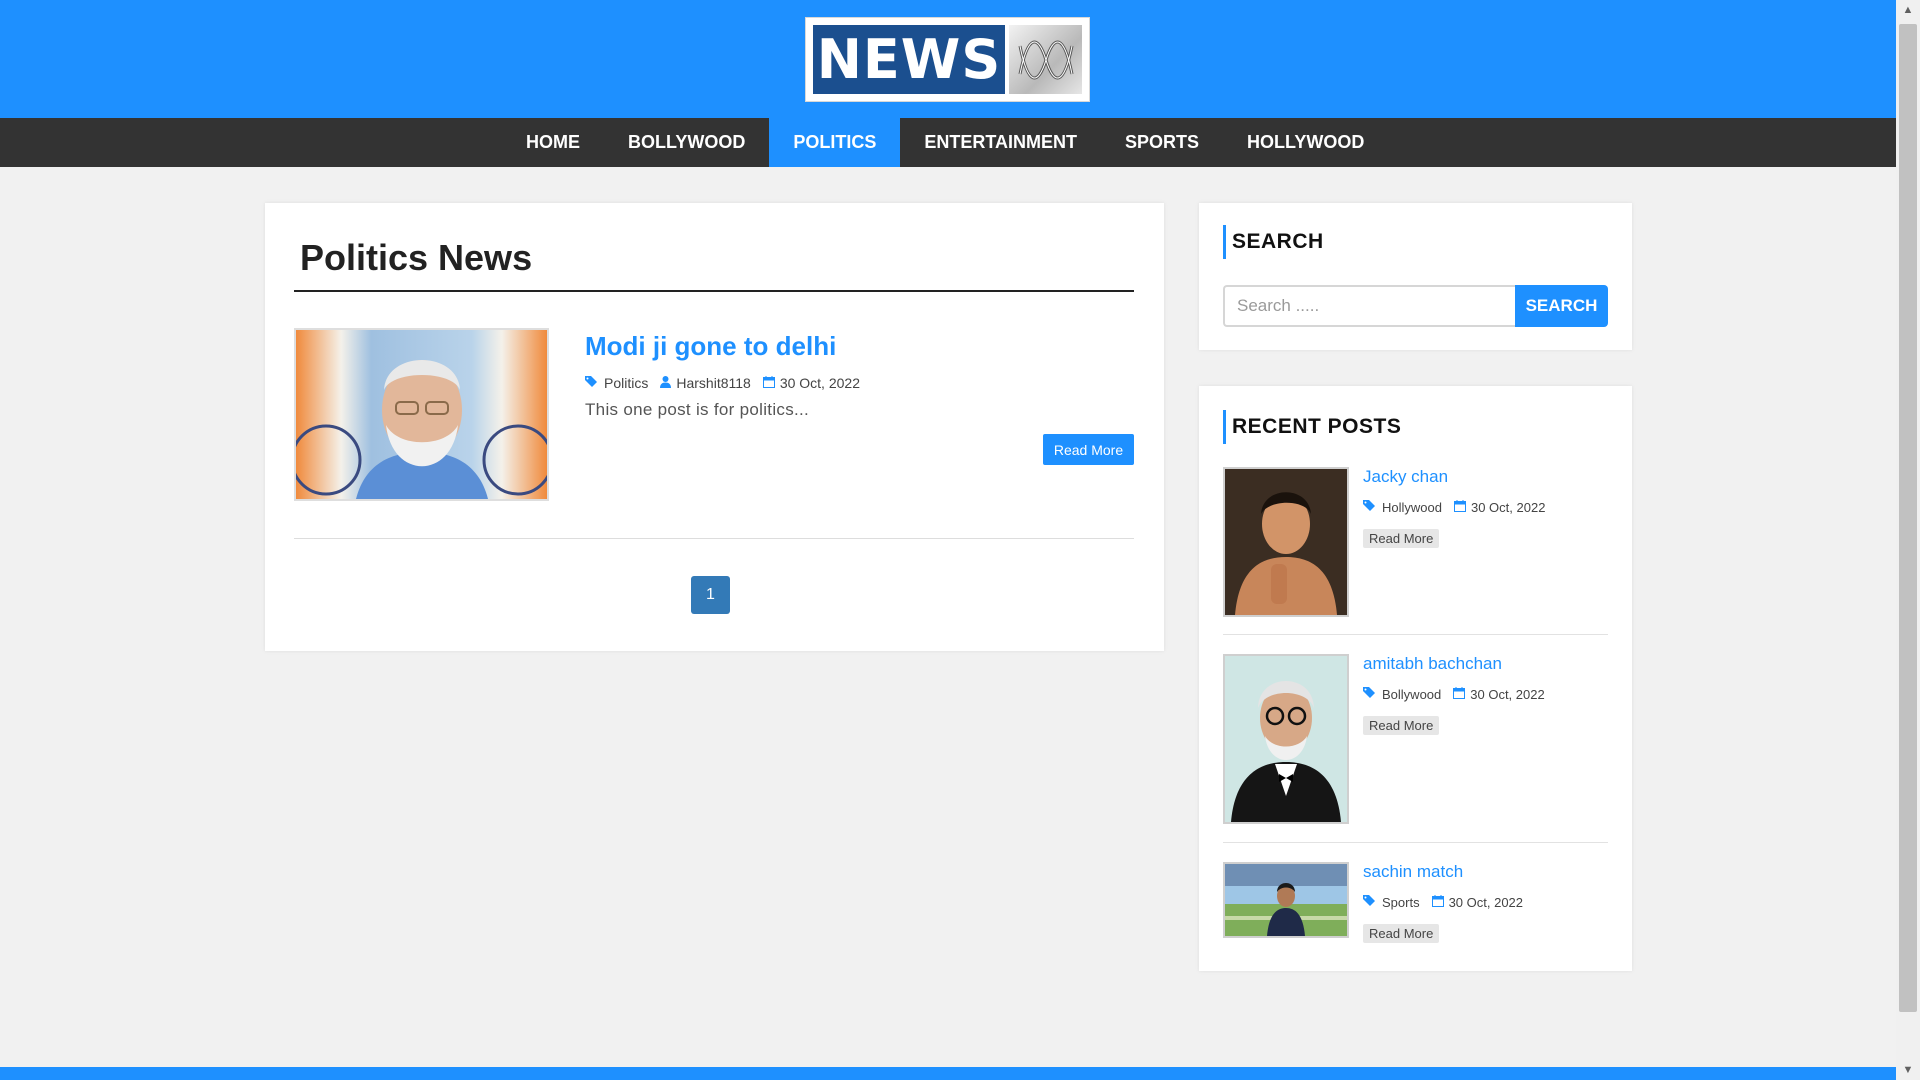 Image resolution: width=1920 pixels, height=1080 pixels. Describe the element at coordinates (1561, 306) in the screenshot. I see `search-button: SEARCH` at that location.